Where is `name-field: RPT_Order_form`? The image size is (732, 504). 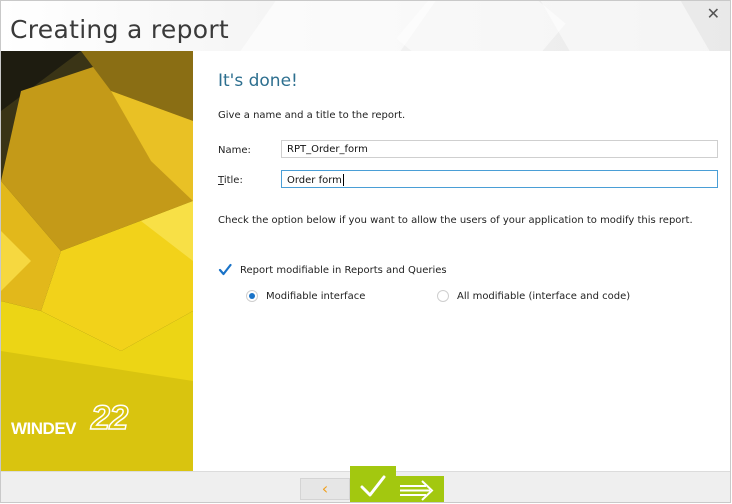
name-field: RPT_Order_form is located at coordinates (499, 149).